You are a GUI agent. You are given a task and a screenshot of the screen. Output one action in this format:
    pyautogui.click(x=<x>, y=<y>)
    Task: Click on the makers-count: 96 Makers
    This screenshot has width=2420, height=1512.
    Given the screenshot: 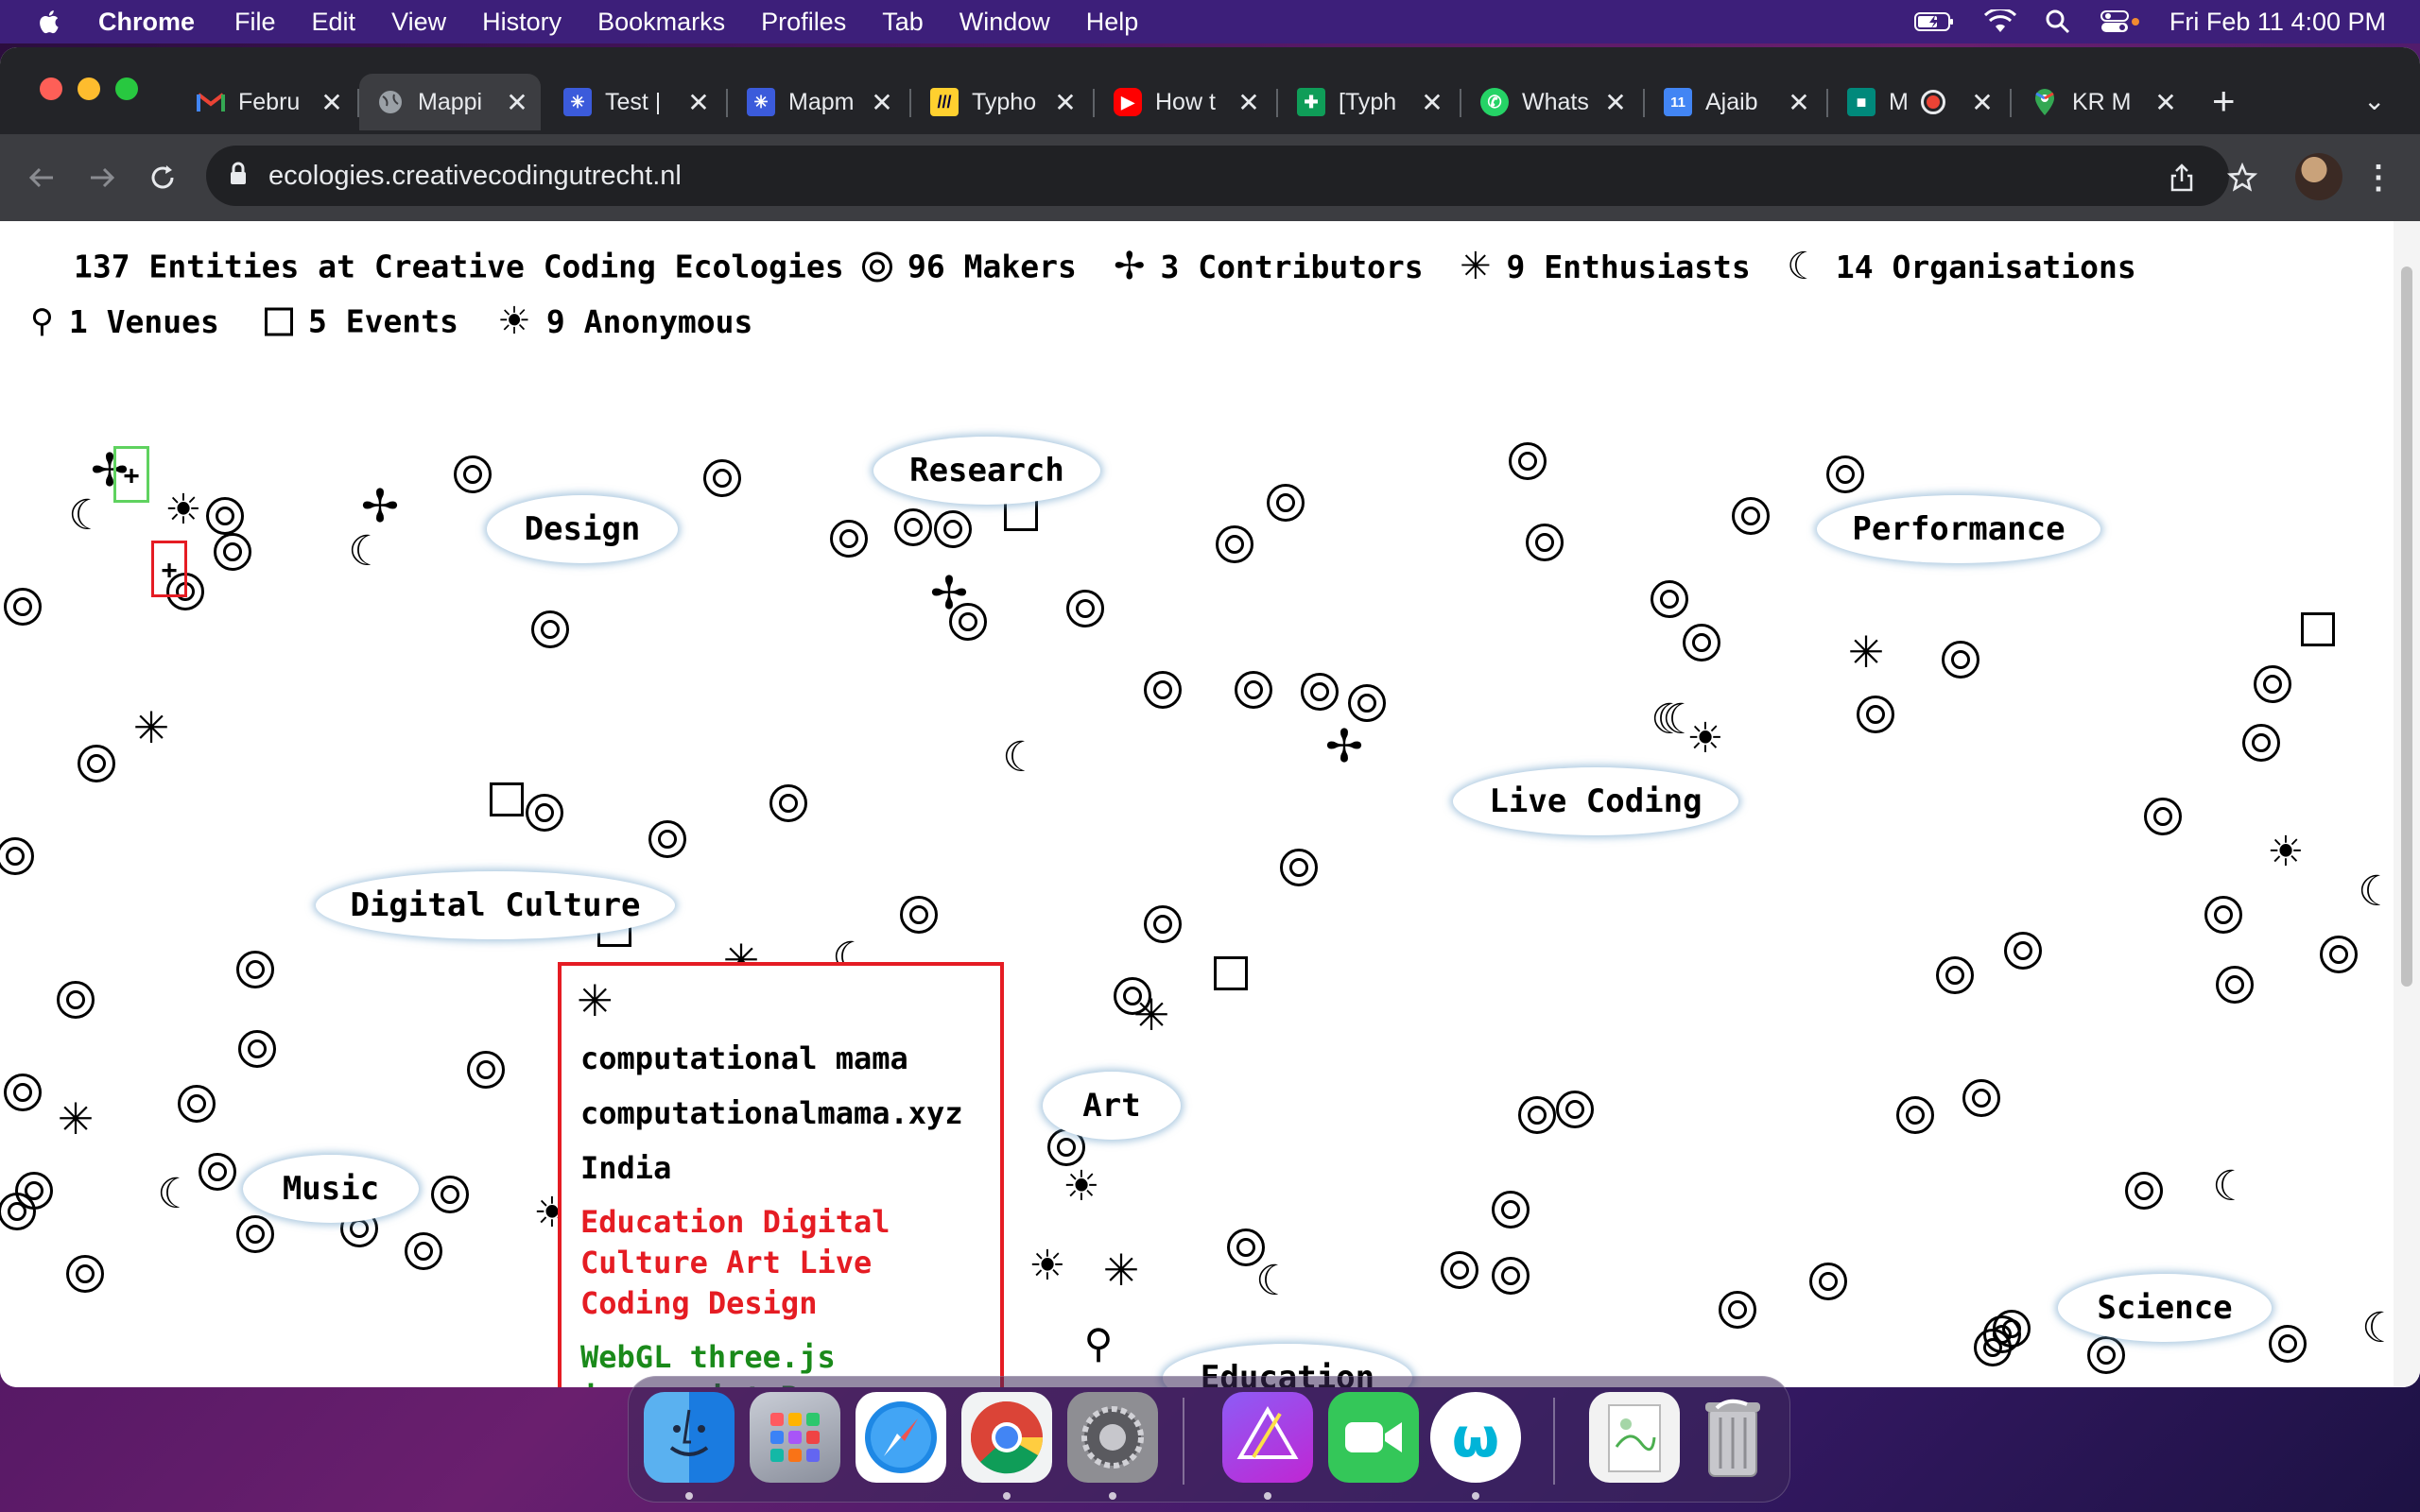 What is the action you would take?
    pyautogui.click(x=970, y=267)
    